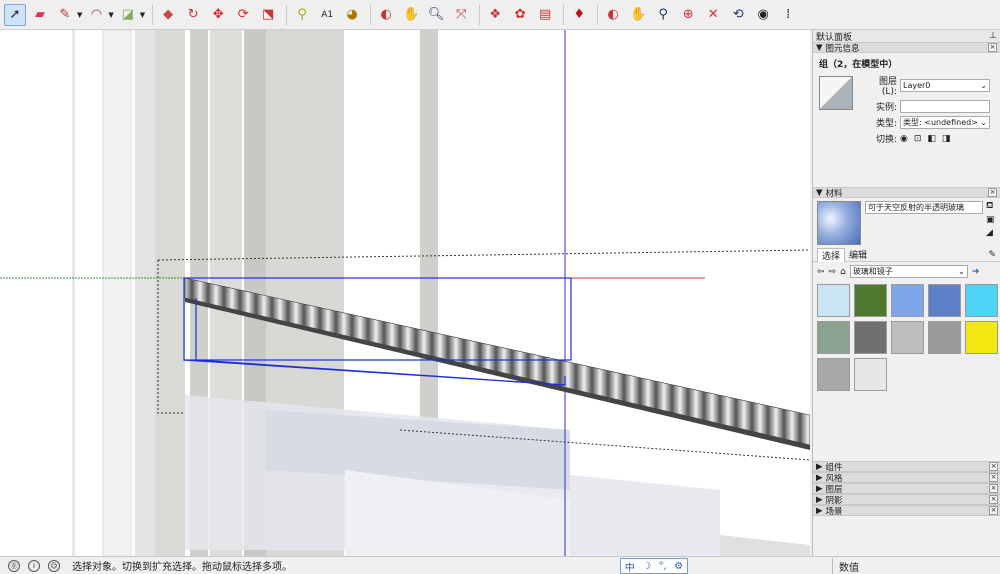 The height and width of the screenshot is (574, 1000). What do you see at coordinates (906, 193) in the screenshot?
I see `materials-header: ▼ 材料 ×` at bounding box center [906, 193].